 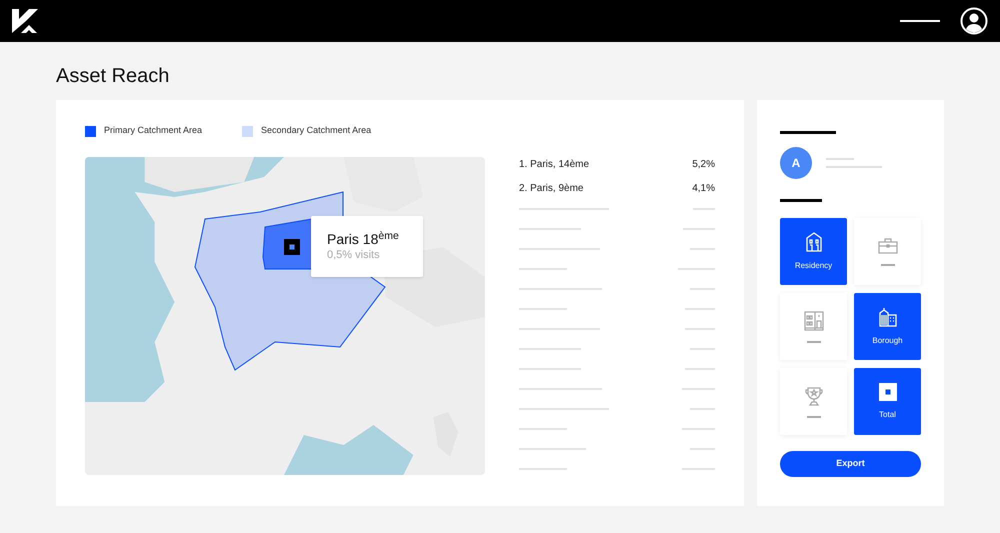 What do you see at coordinates (887, 391) in the screenshot?
I see `square-icon` at bounding box center [887, 391].